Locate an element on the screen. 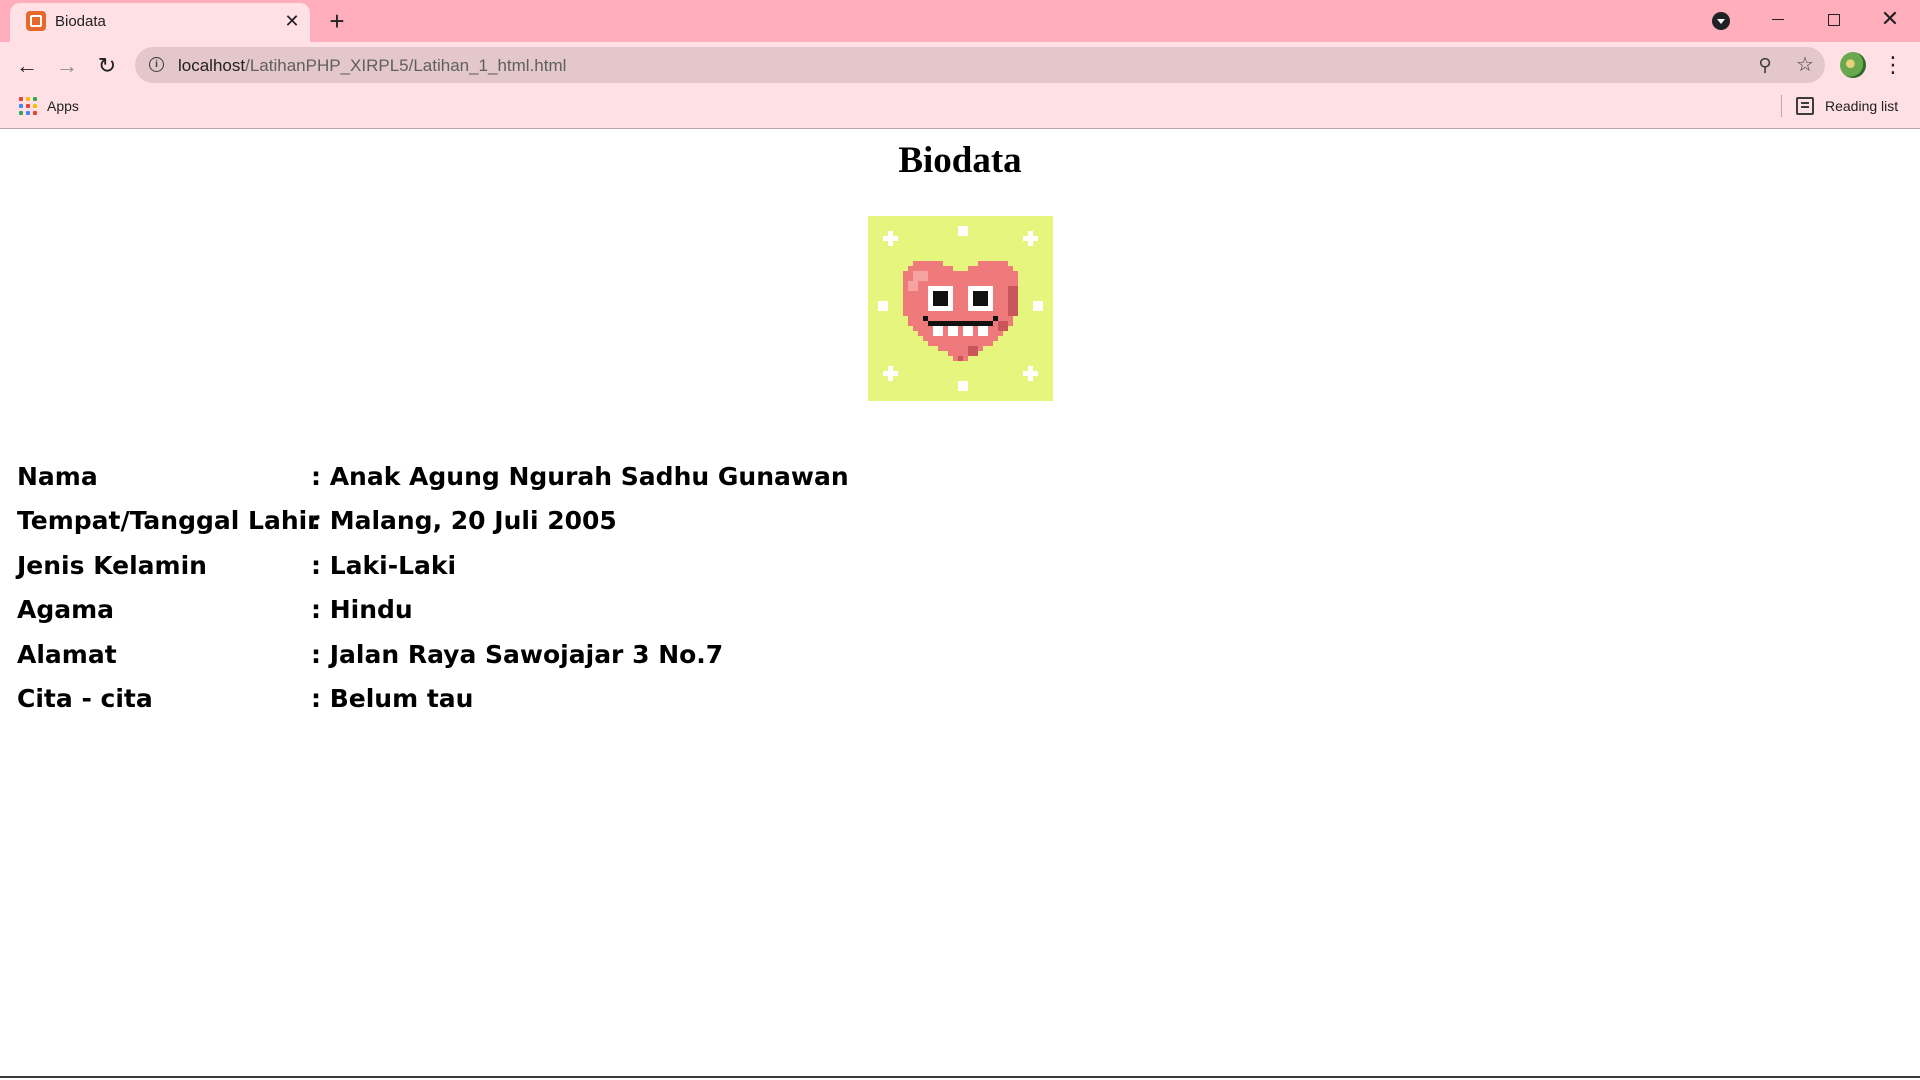 This screenshot has height=1080, width=1920. apps-bookmark: Apps is located at coordinates (63, 106).